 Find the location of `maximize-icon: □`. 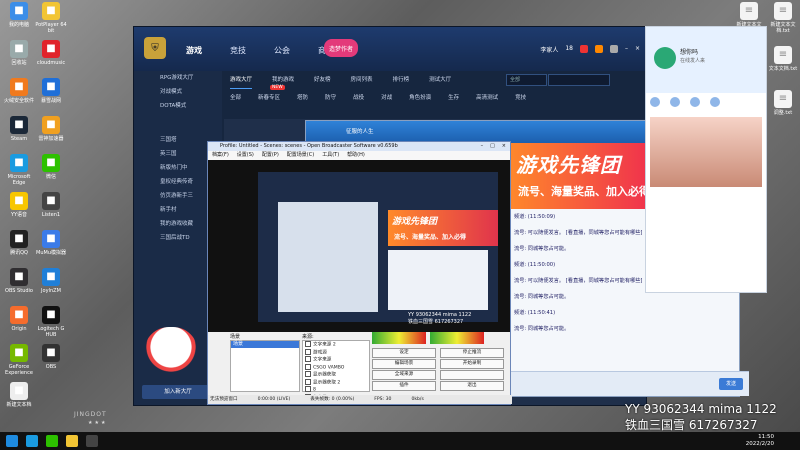

maximize-icon: □ is located at coordinates (492, 146).